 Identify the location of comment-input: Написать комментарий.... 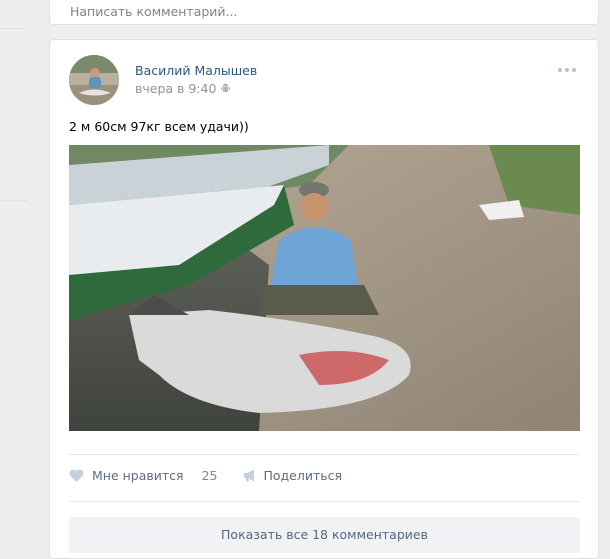
(153, 11).